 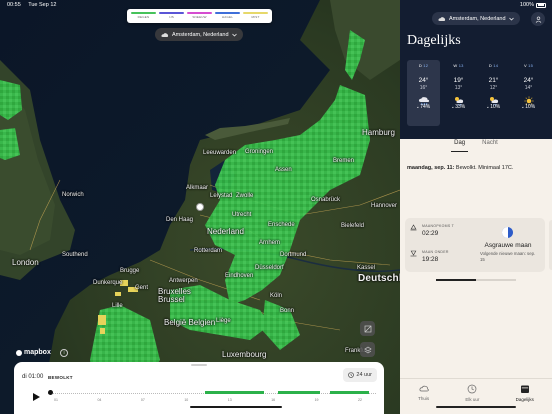 What do you see at coordinates (227, 13) in the screenshot?
I see `legend-swatch` at bounding box center [227, 13].